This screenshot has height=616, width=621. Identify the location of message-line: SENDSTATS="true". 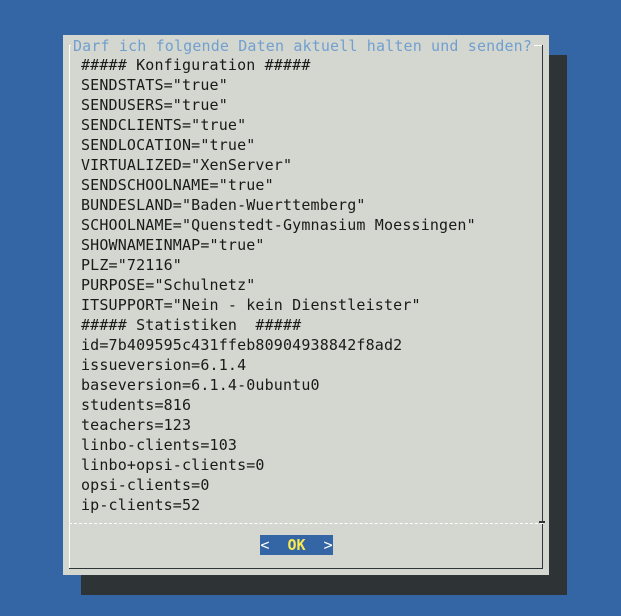
(154, 85).